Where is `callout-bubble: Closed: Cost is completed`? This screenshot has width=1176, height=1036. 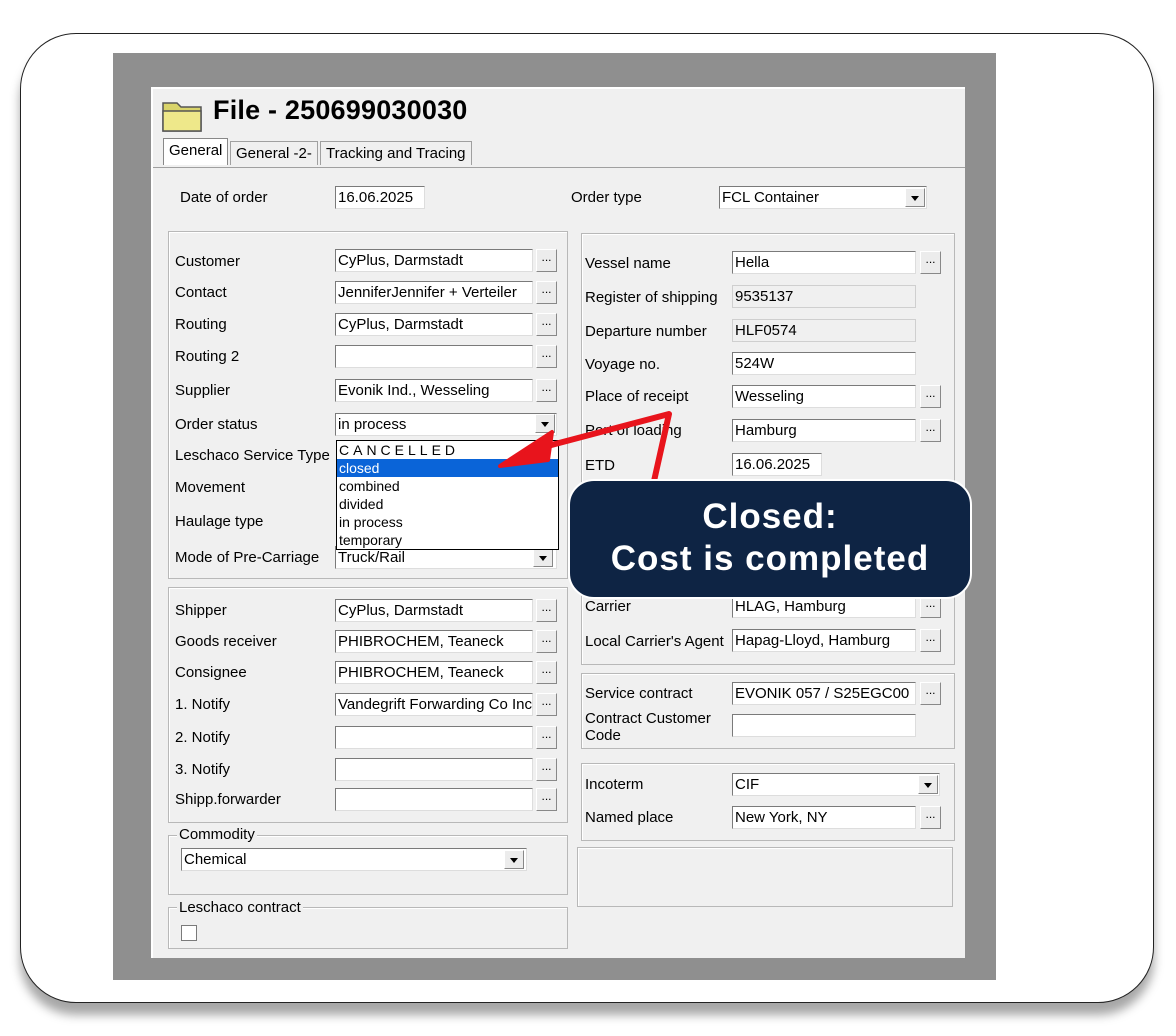
callout-bubble: Closed: Cost is completed is located at coordinates (770, 539).